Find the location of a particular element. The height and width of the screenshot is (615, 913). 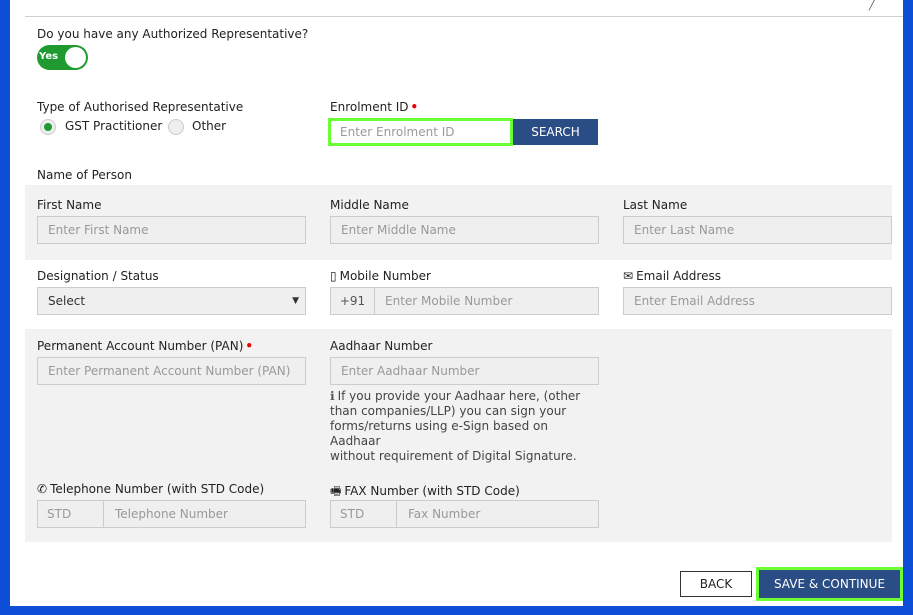

toggle-knob is located at coordinates (75, 57).